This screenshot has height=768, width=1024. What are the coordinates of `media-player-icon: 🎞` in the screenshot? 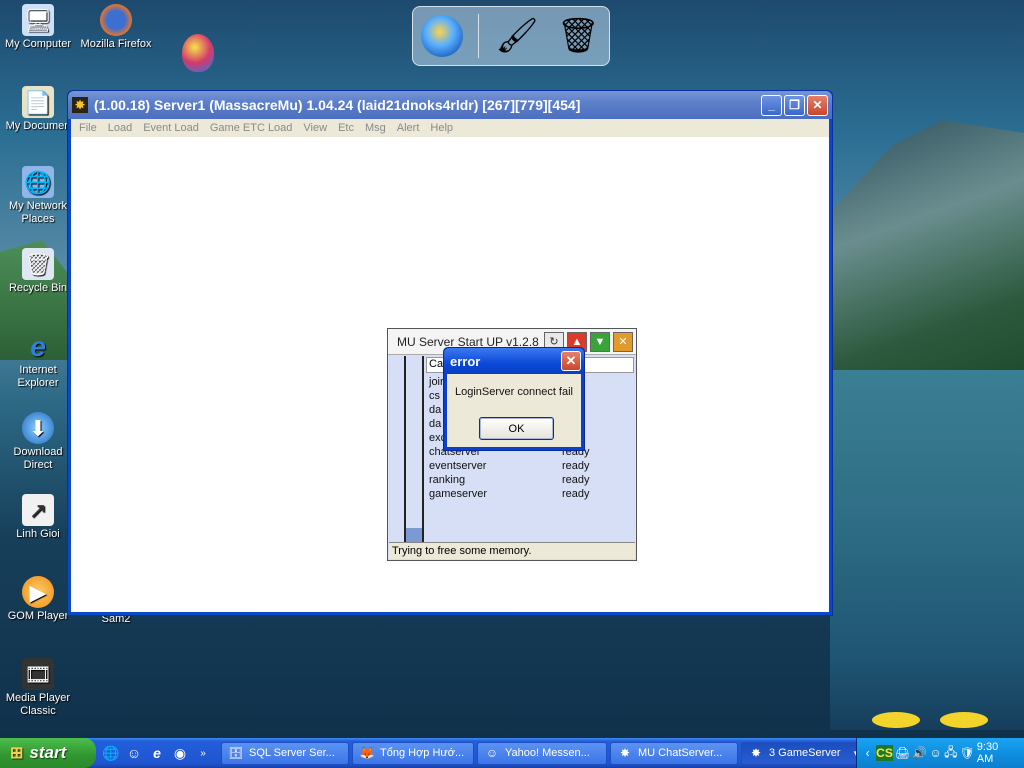 It's located at (38, 674).